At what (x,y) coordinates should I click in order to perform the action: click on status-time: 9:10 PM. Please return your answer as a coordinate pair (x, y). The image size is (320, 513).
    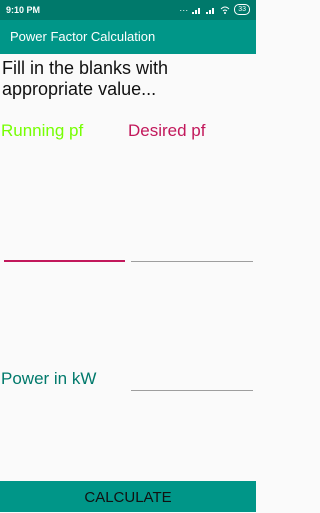
    Looking at the image, I should click on (23, 10).